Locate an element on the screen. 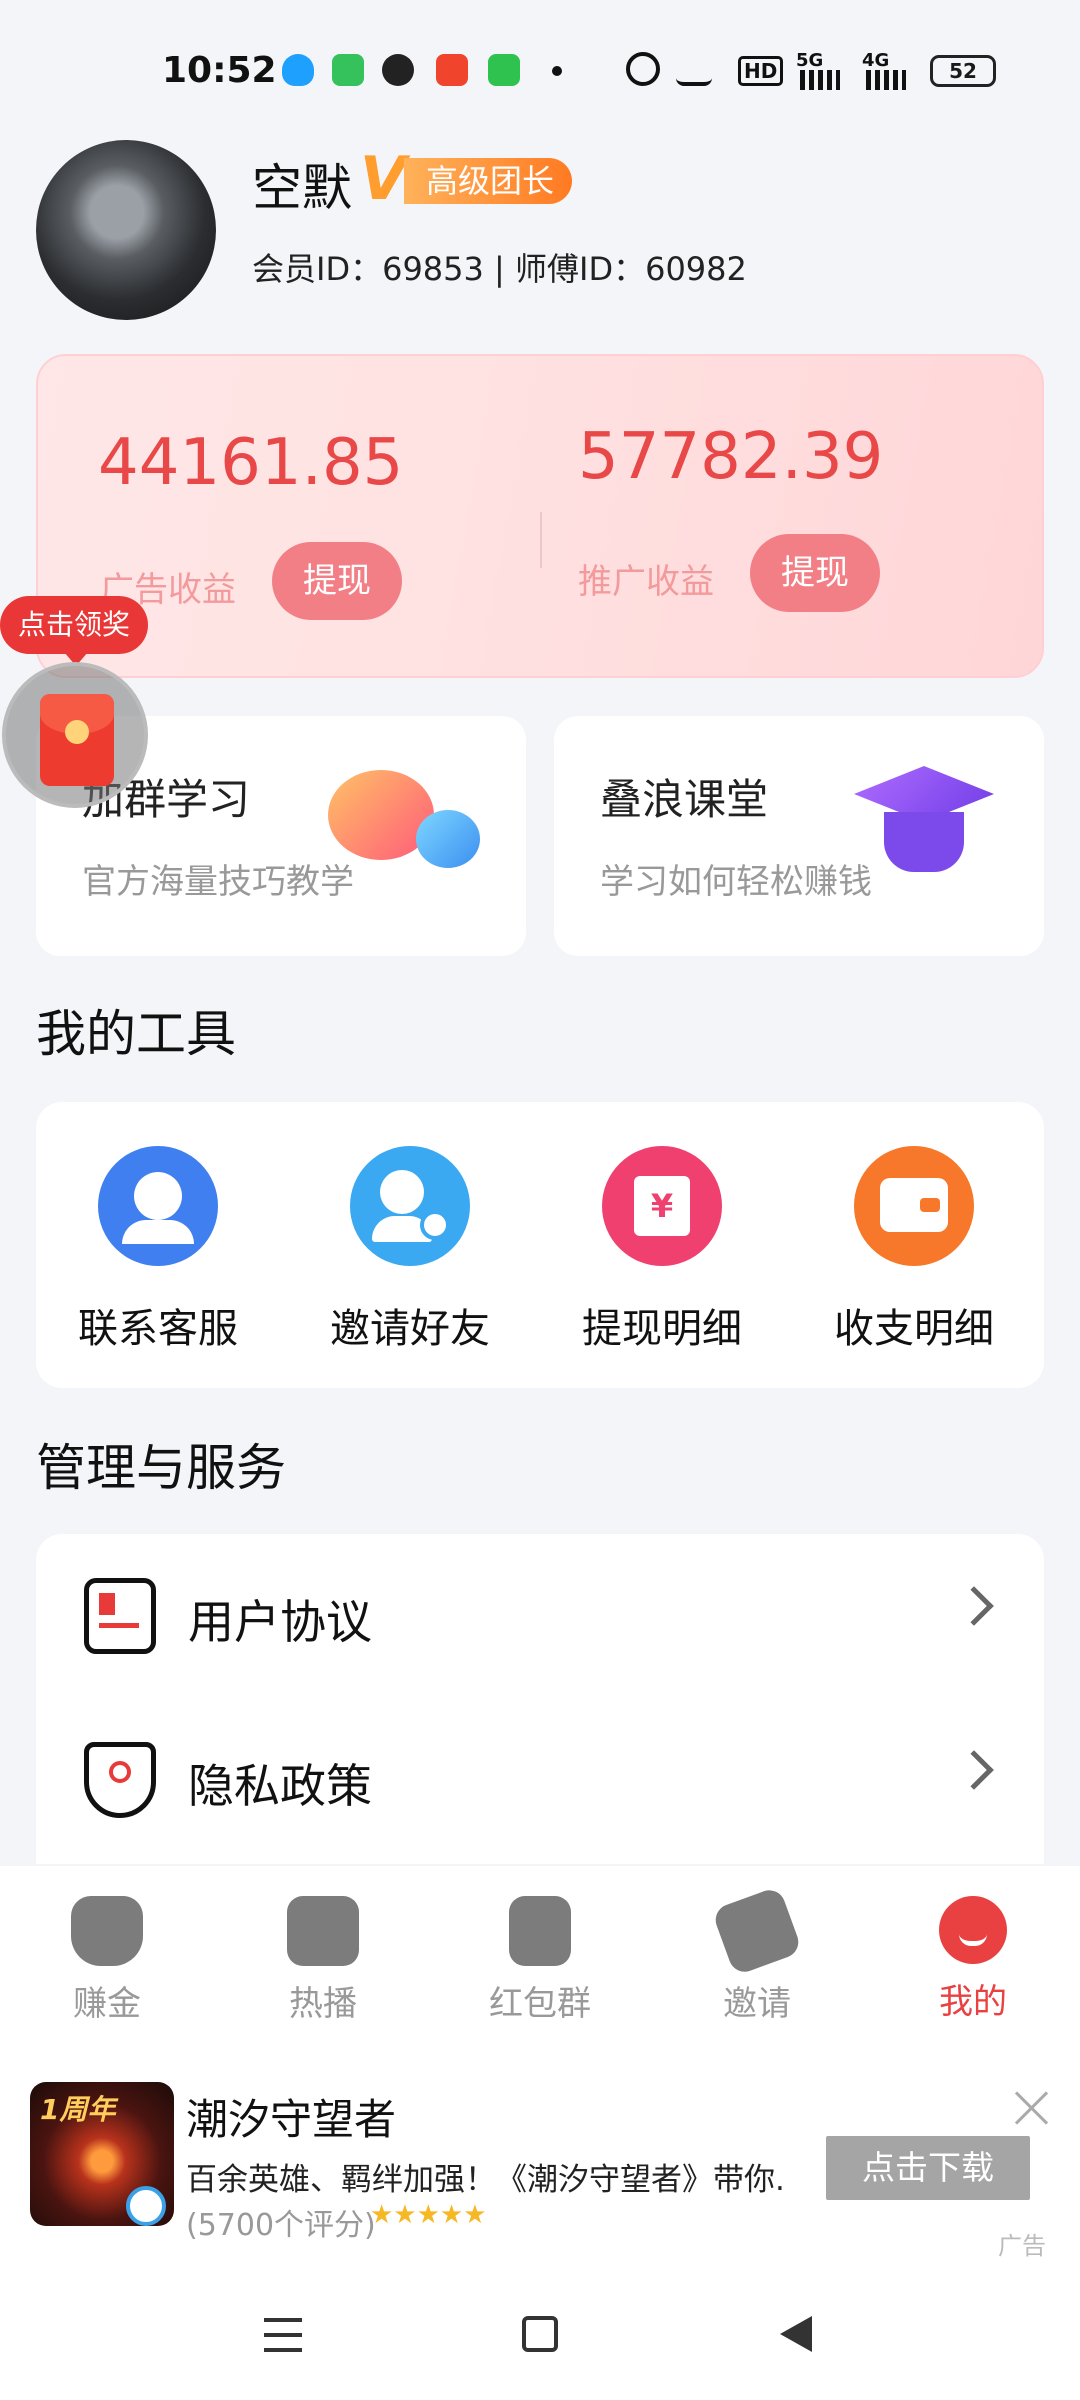 The height and width of the screenshot is (2400, 1080). tool-customer-service-label: 联系客服 is located at coordinates (158, 1329).